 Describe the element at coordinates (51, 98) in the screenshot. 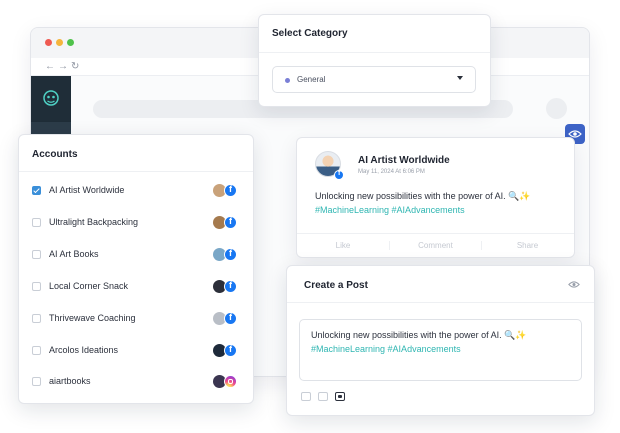

I see `app-logo-icon` at that location.